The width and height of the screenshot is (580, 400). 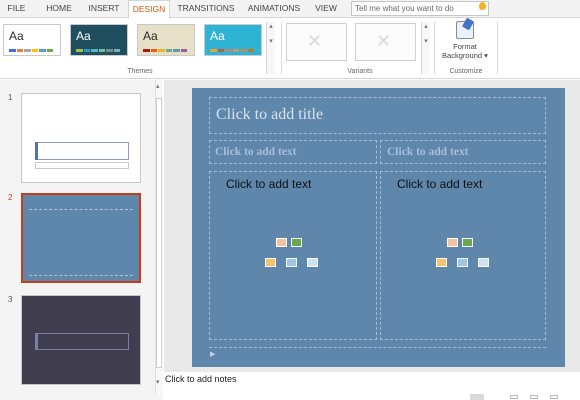 I want to click on tab-insert: INSERT, so click(x=104, y=9).